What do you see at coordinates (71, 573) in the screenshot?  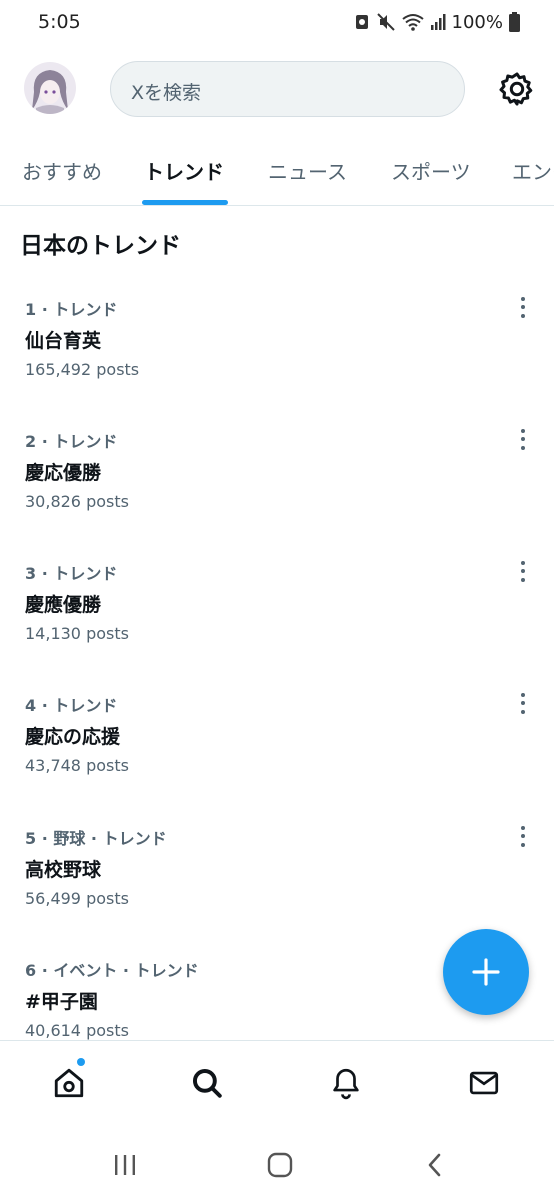 I see `trend-meta: 3 · トレンド` at bounding box center [71, 573].